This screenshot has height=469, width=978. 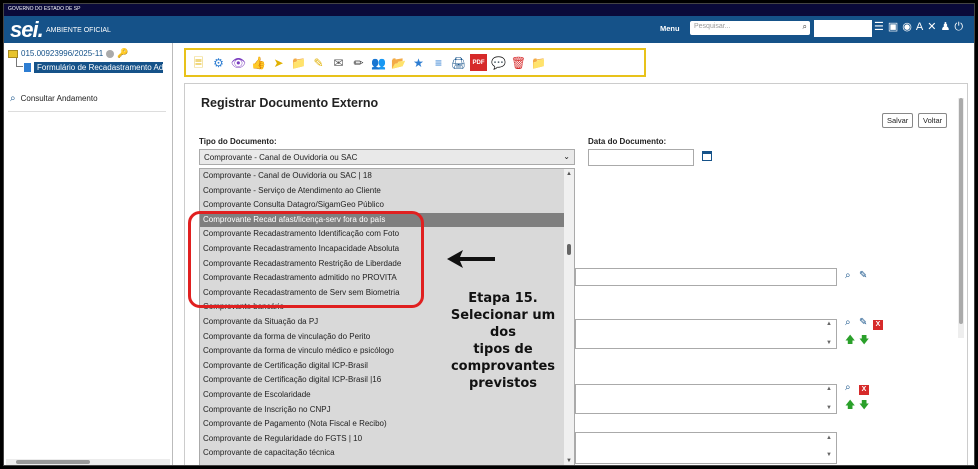 I want to click on user-icon: ♟, so click(x=945, y=27).